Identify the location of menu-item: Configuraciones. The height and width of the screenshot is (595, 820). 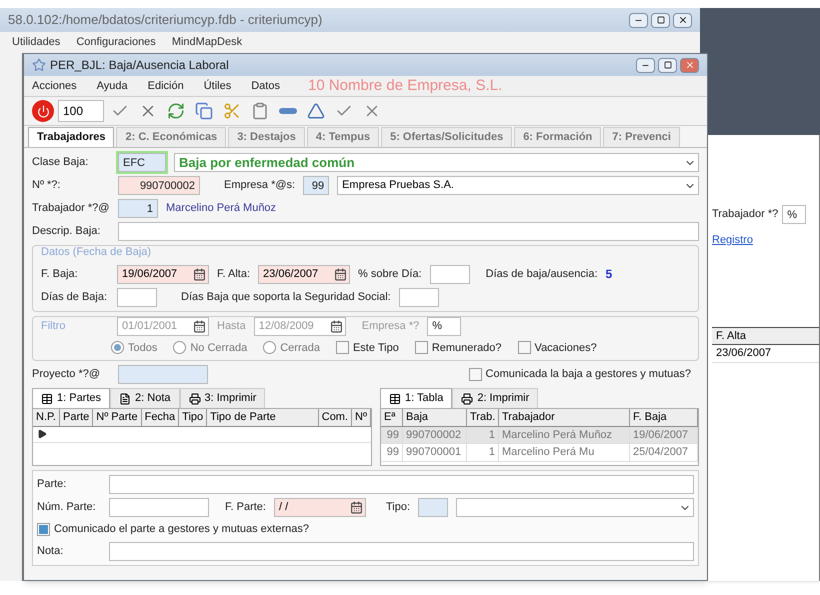
(116, 42).